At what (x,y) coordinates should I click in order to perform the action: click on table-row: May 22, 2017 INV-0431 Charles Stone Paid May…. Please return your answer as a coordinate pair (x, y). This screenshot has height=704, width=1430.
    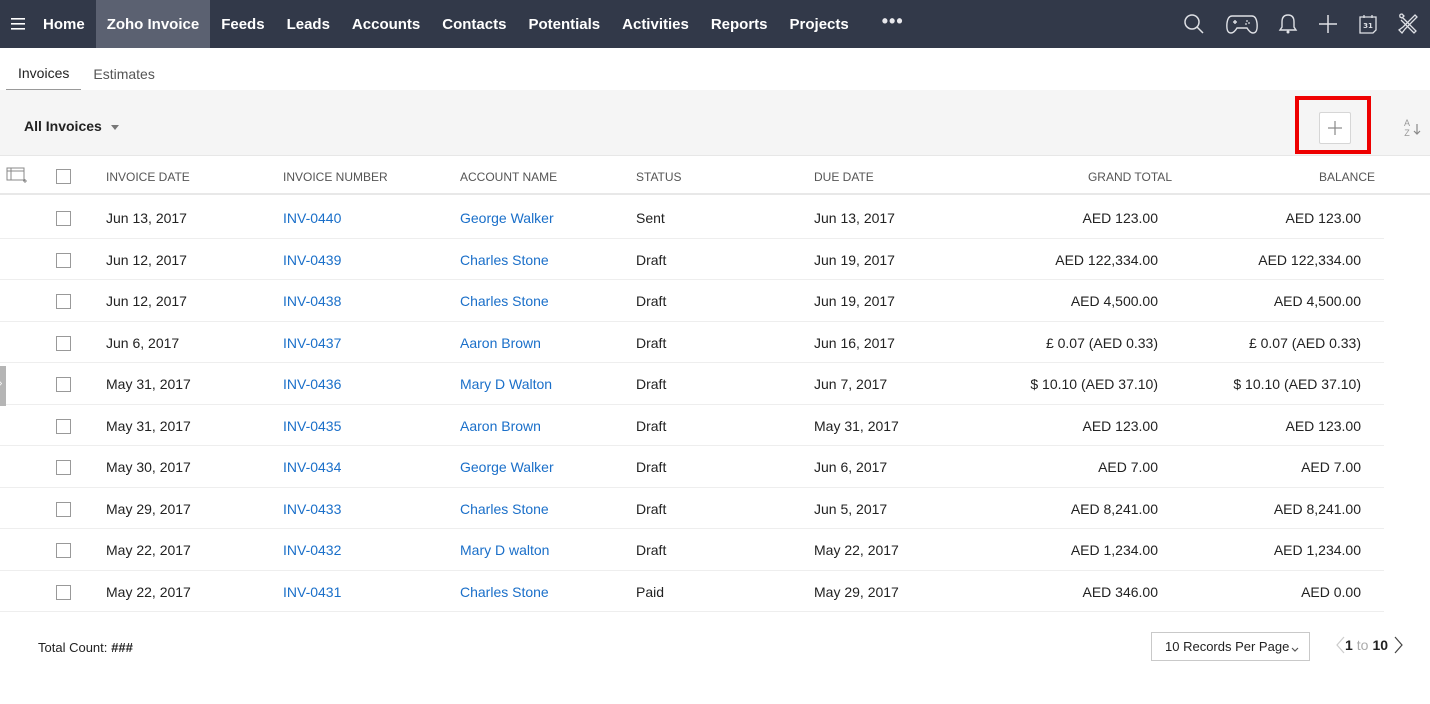
    Looking at the image, I should click on (692, 591).